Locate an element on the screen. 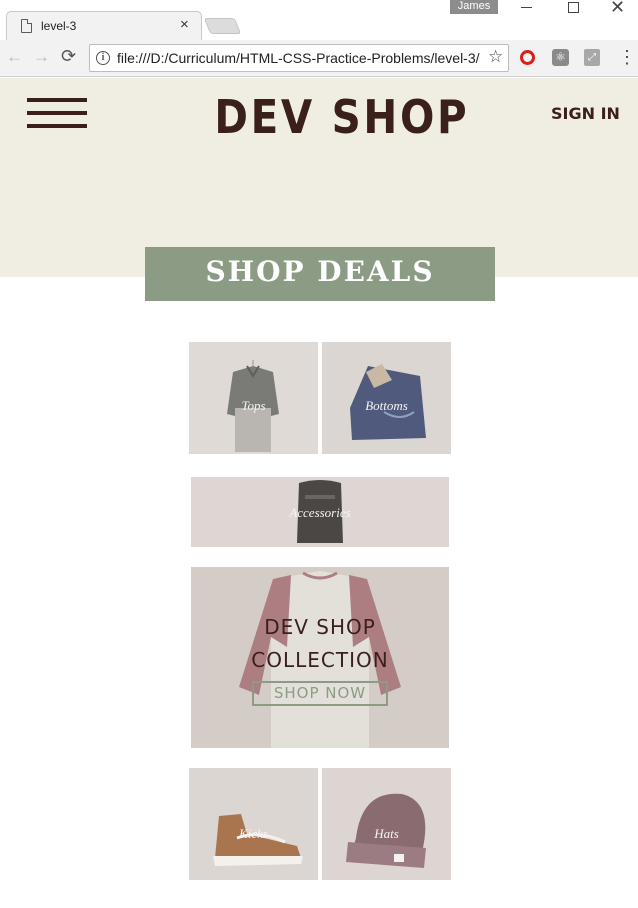 This screenshot has height=908, width=638. accessories-label: Accessories is located at coordinates (320, 512).